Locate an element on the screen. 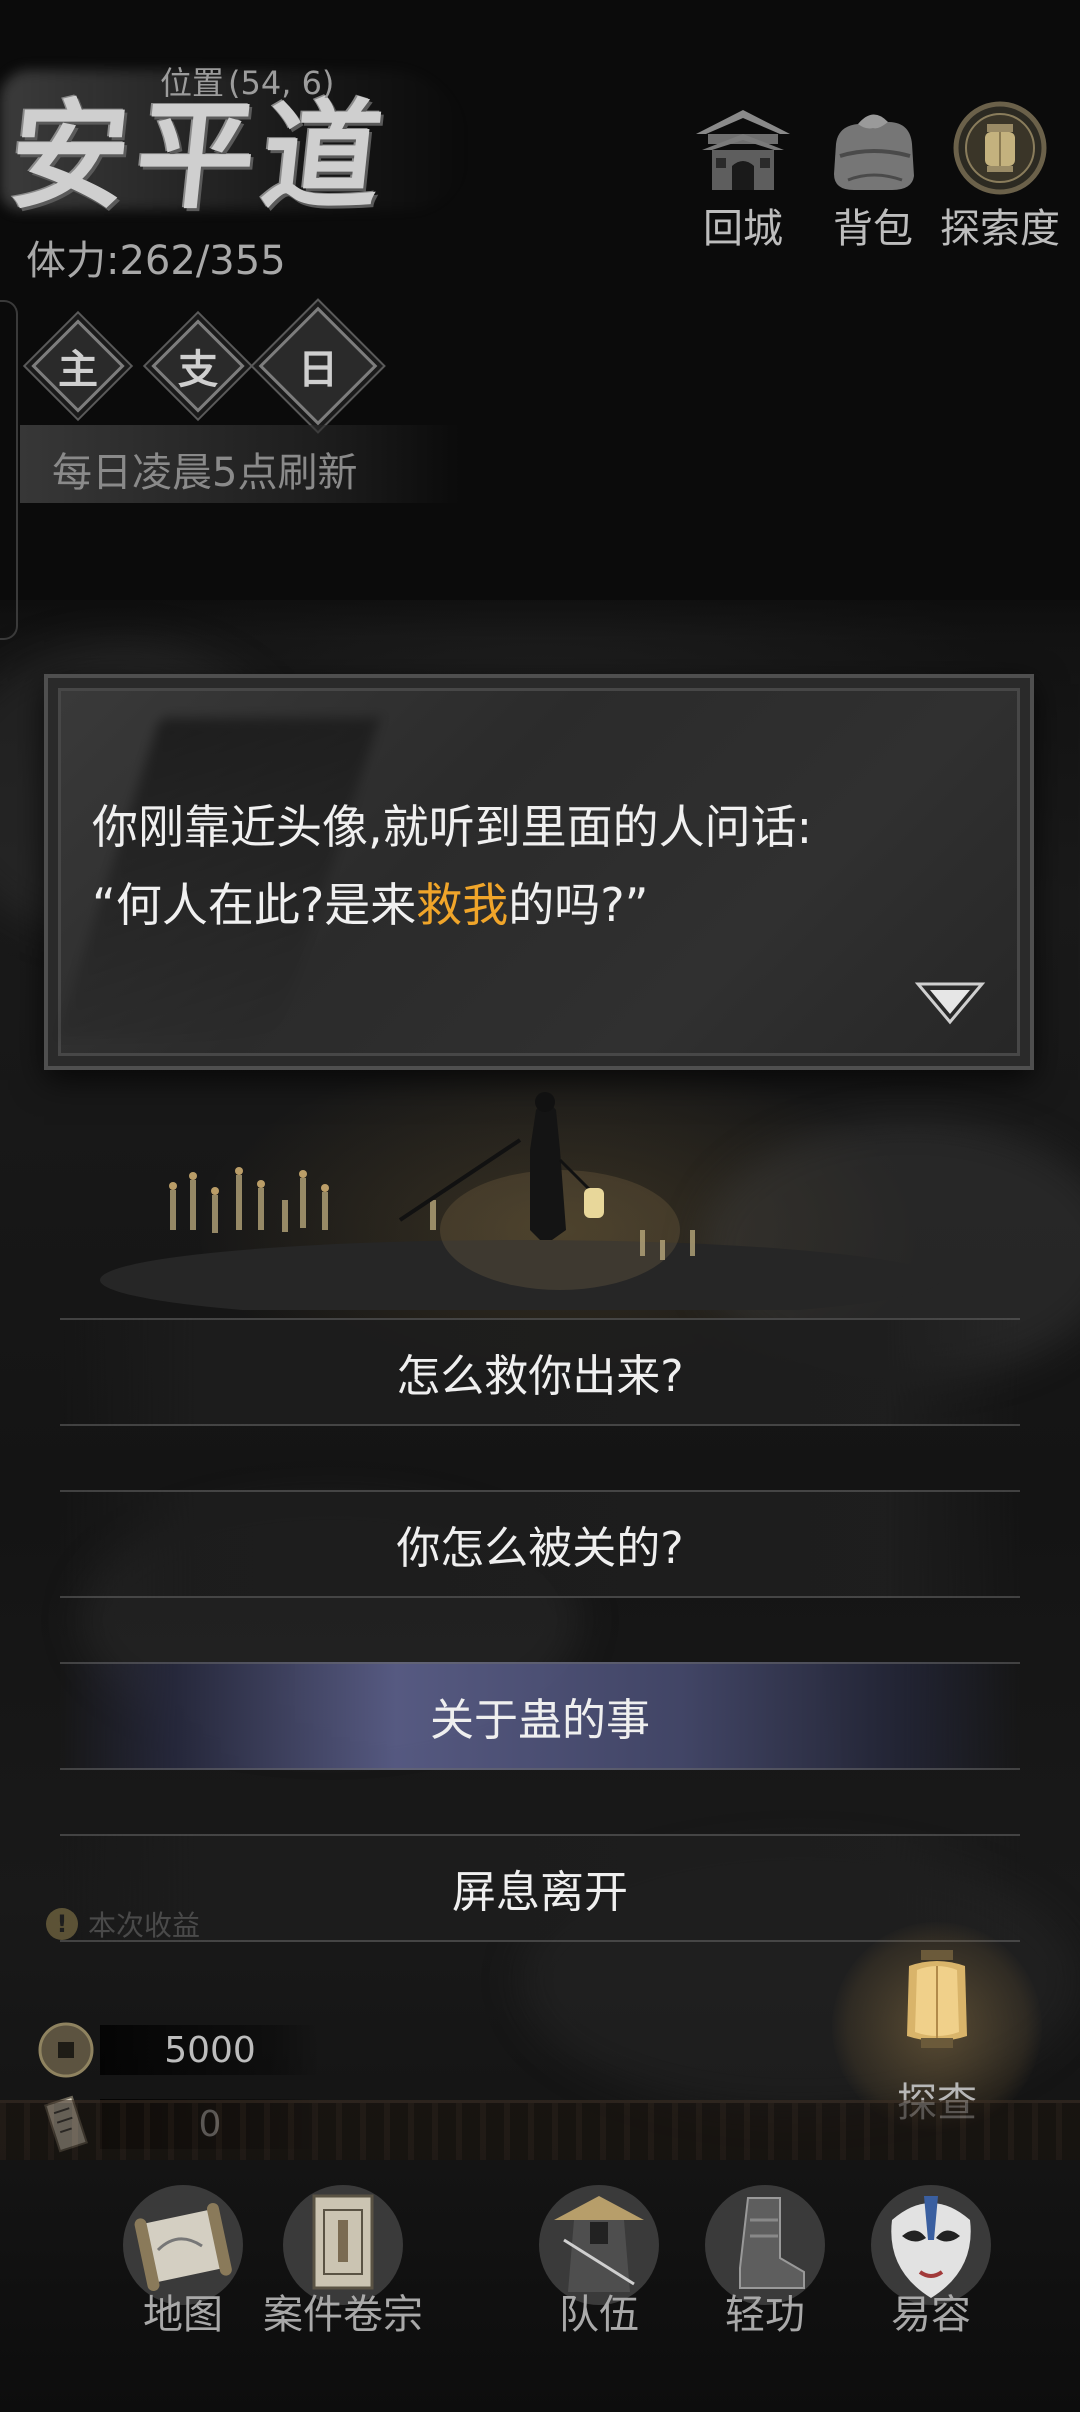 The width and height of the screenshot is (1080, 2412). exploration-progress-label: 探索度 is located at coordinates (1000, 229).